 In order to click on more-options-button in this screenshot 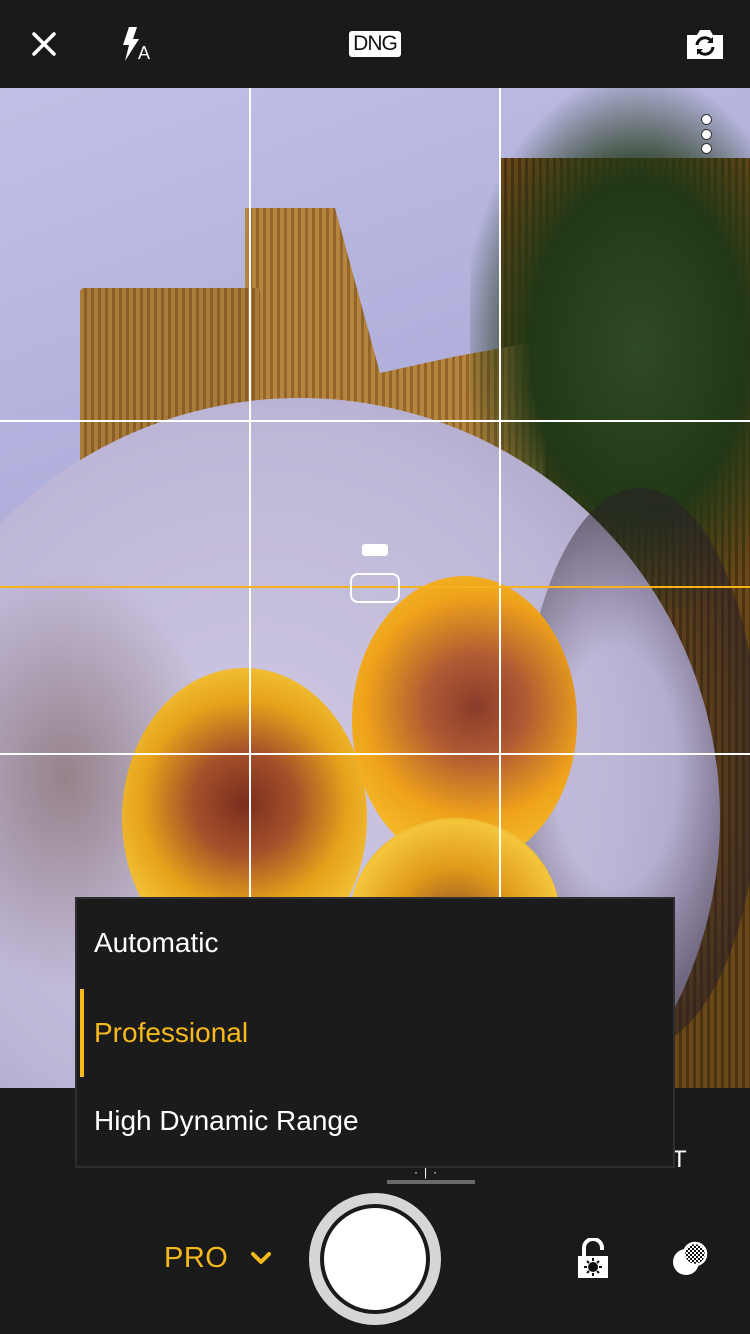, I will do `click(706, 134)`.